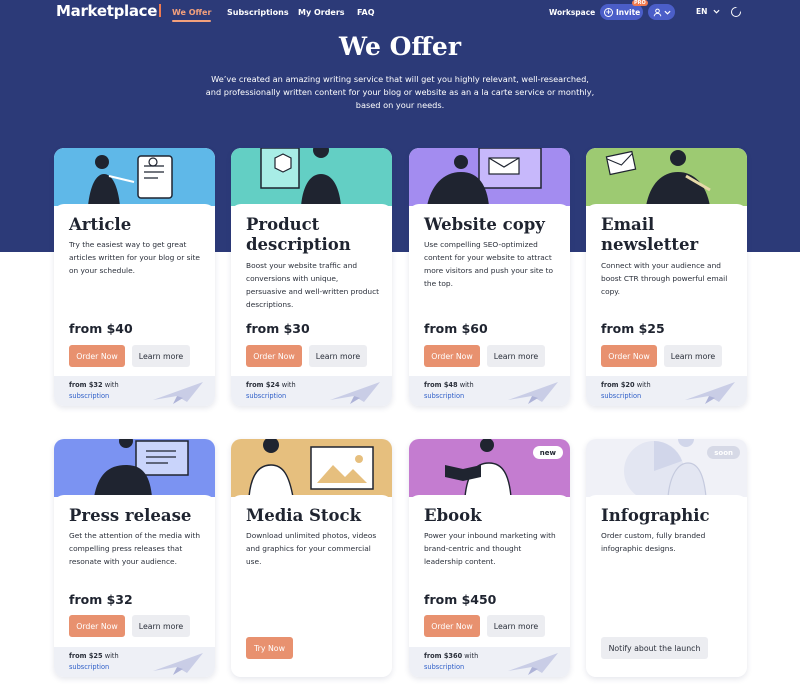 The width and height of the screenshot is (800, 694). I want to click on subscription-price: from $24, so click(263, 385).